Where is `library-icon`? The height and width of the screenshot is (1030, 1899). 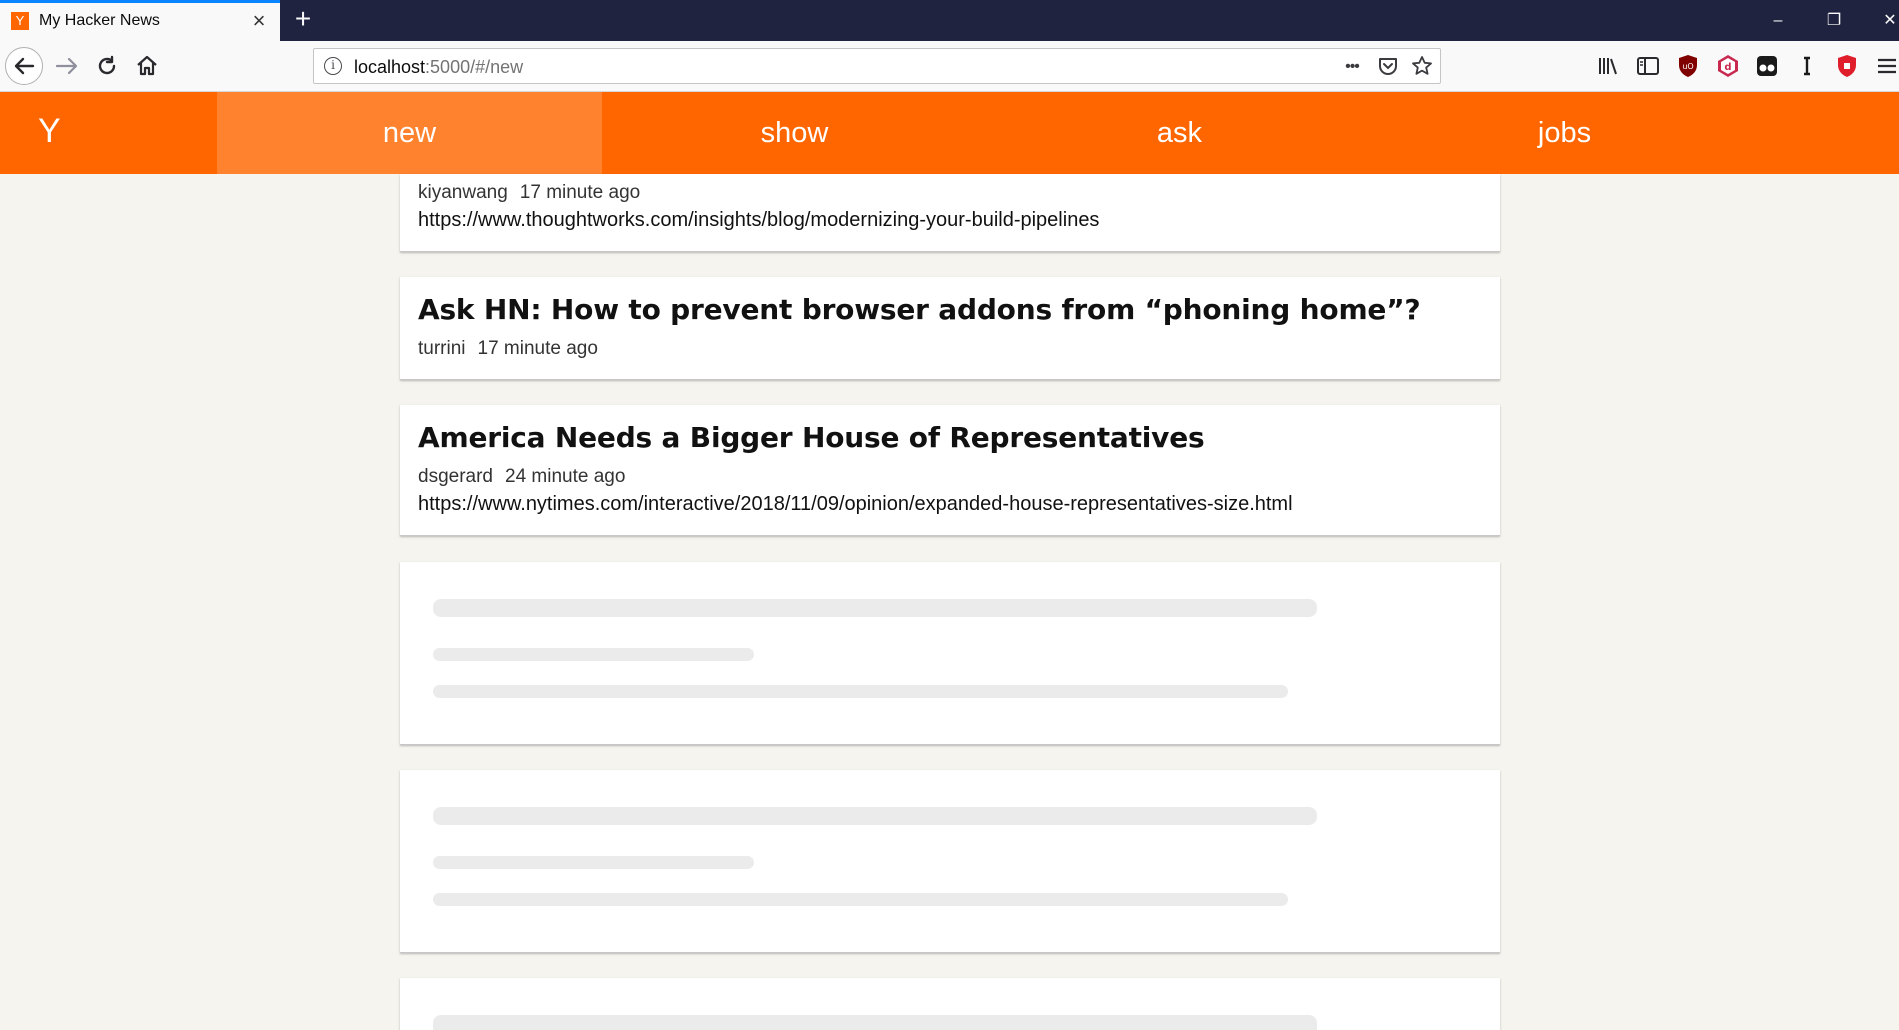 library-icon is located at coordinates (1609, 66).